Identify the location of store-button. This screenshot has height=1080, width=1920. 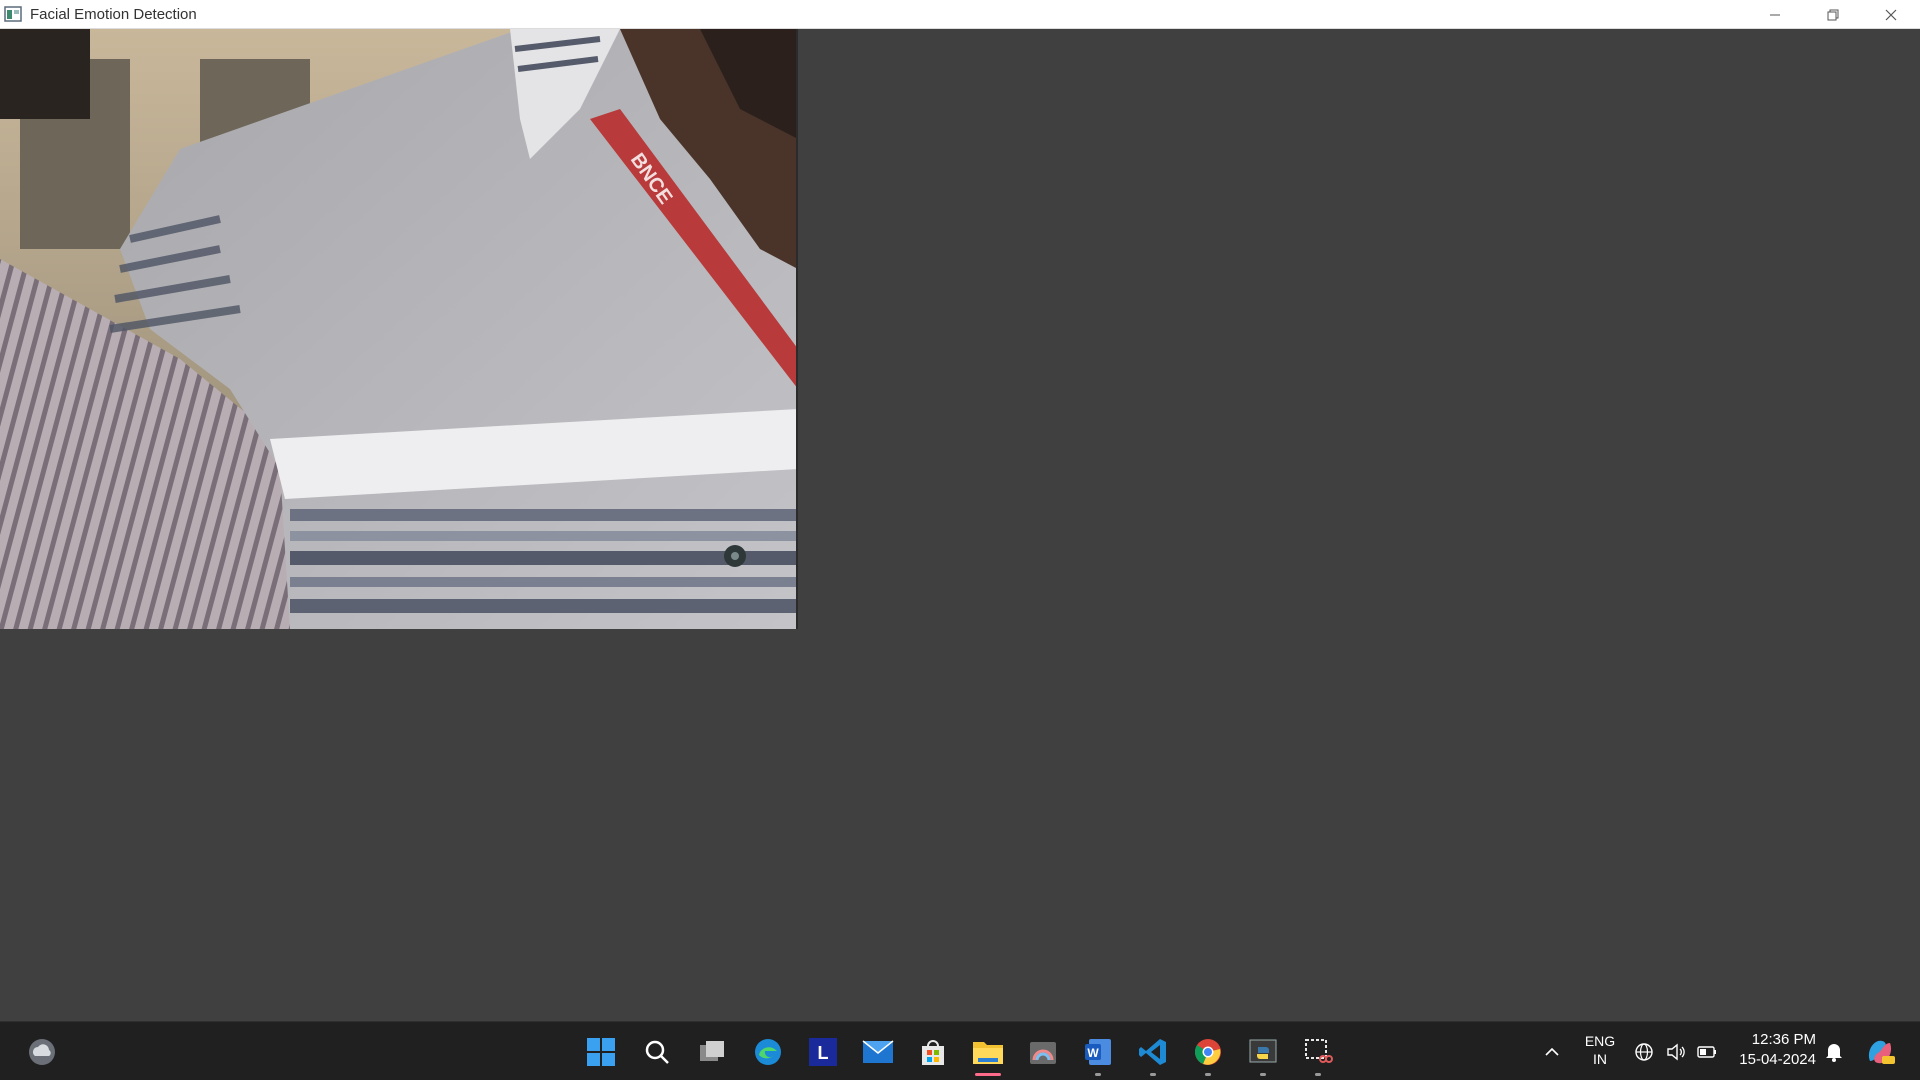
(933, 1052).